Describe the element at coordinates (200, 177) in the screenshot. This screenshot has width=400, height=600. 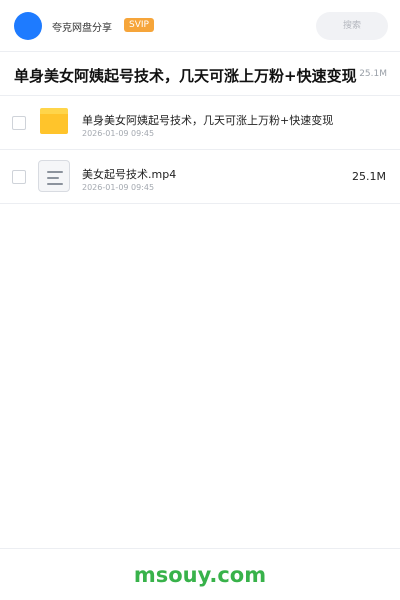
I see `list-item-file: 美女起号技术.mp4 2026-01-09 09:45 25.1M` at that location.